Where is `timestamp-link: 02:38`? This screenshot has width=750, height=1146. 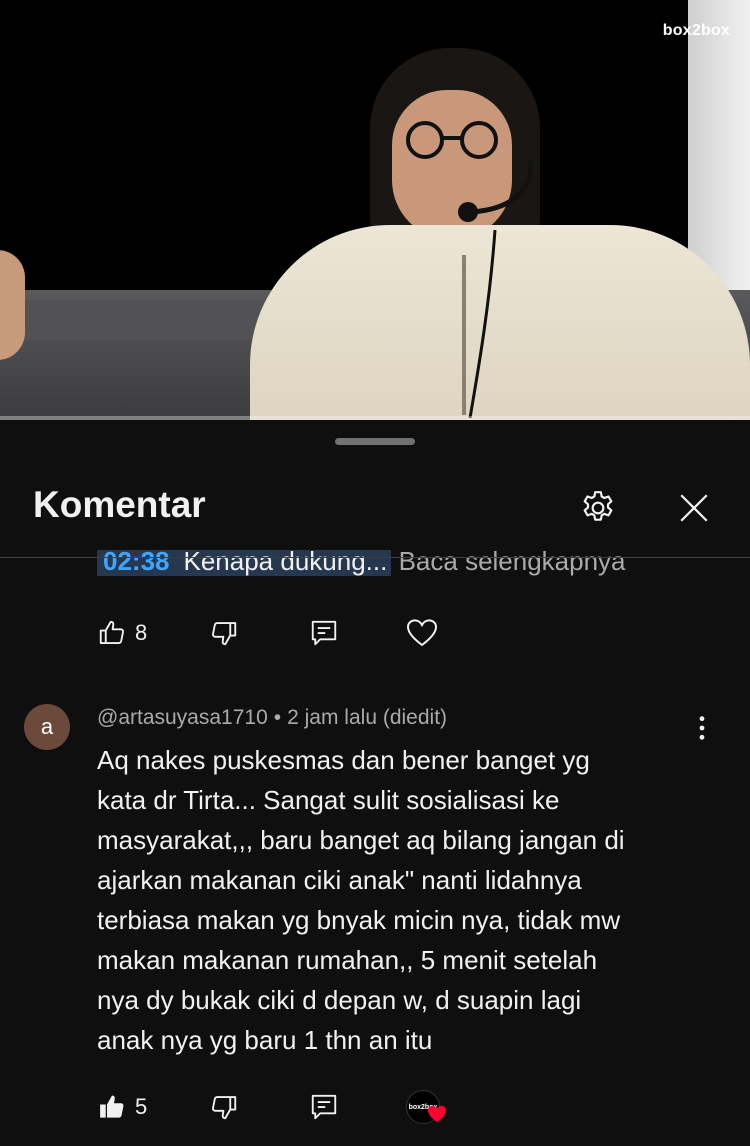
timestamp-link: 02:38 is located at coordinates (136, 563).